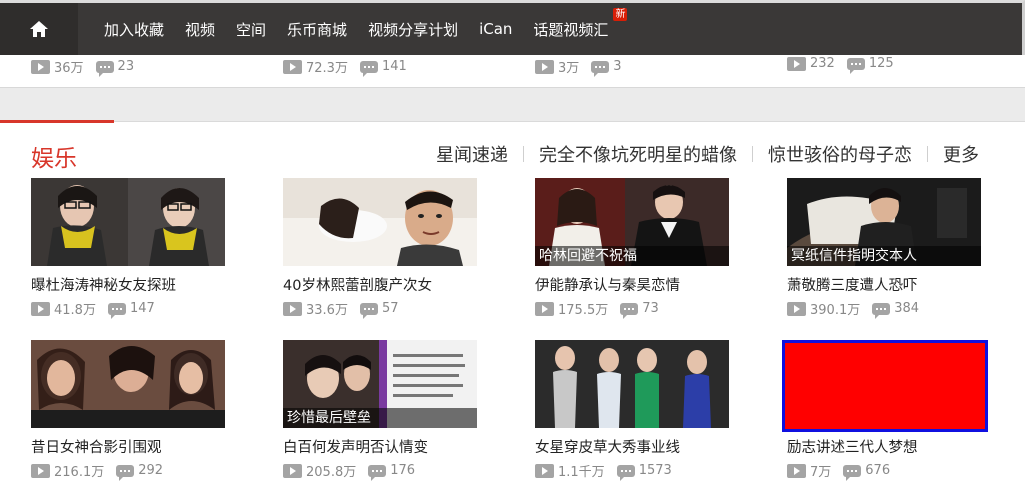 This screenshot has width=1025, height=504. What do you see at coordinates (128, 284) in the screenshot?
I see `video-title: 曝杜海涛神秘女友探班` at bounding box center [128, 284].